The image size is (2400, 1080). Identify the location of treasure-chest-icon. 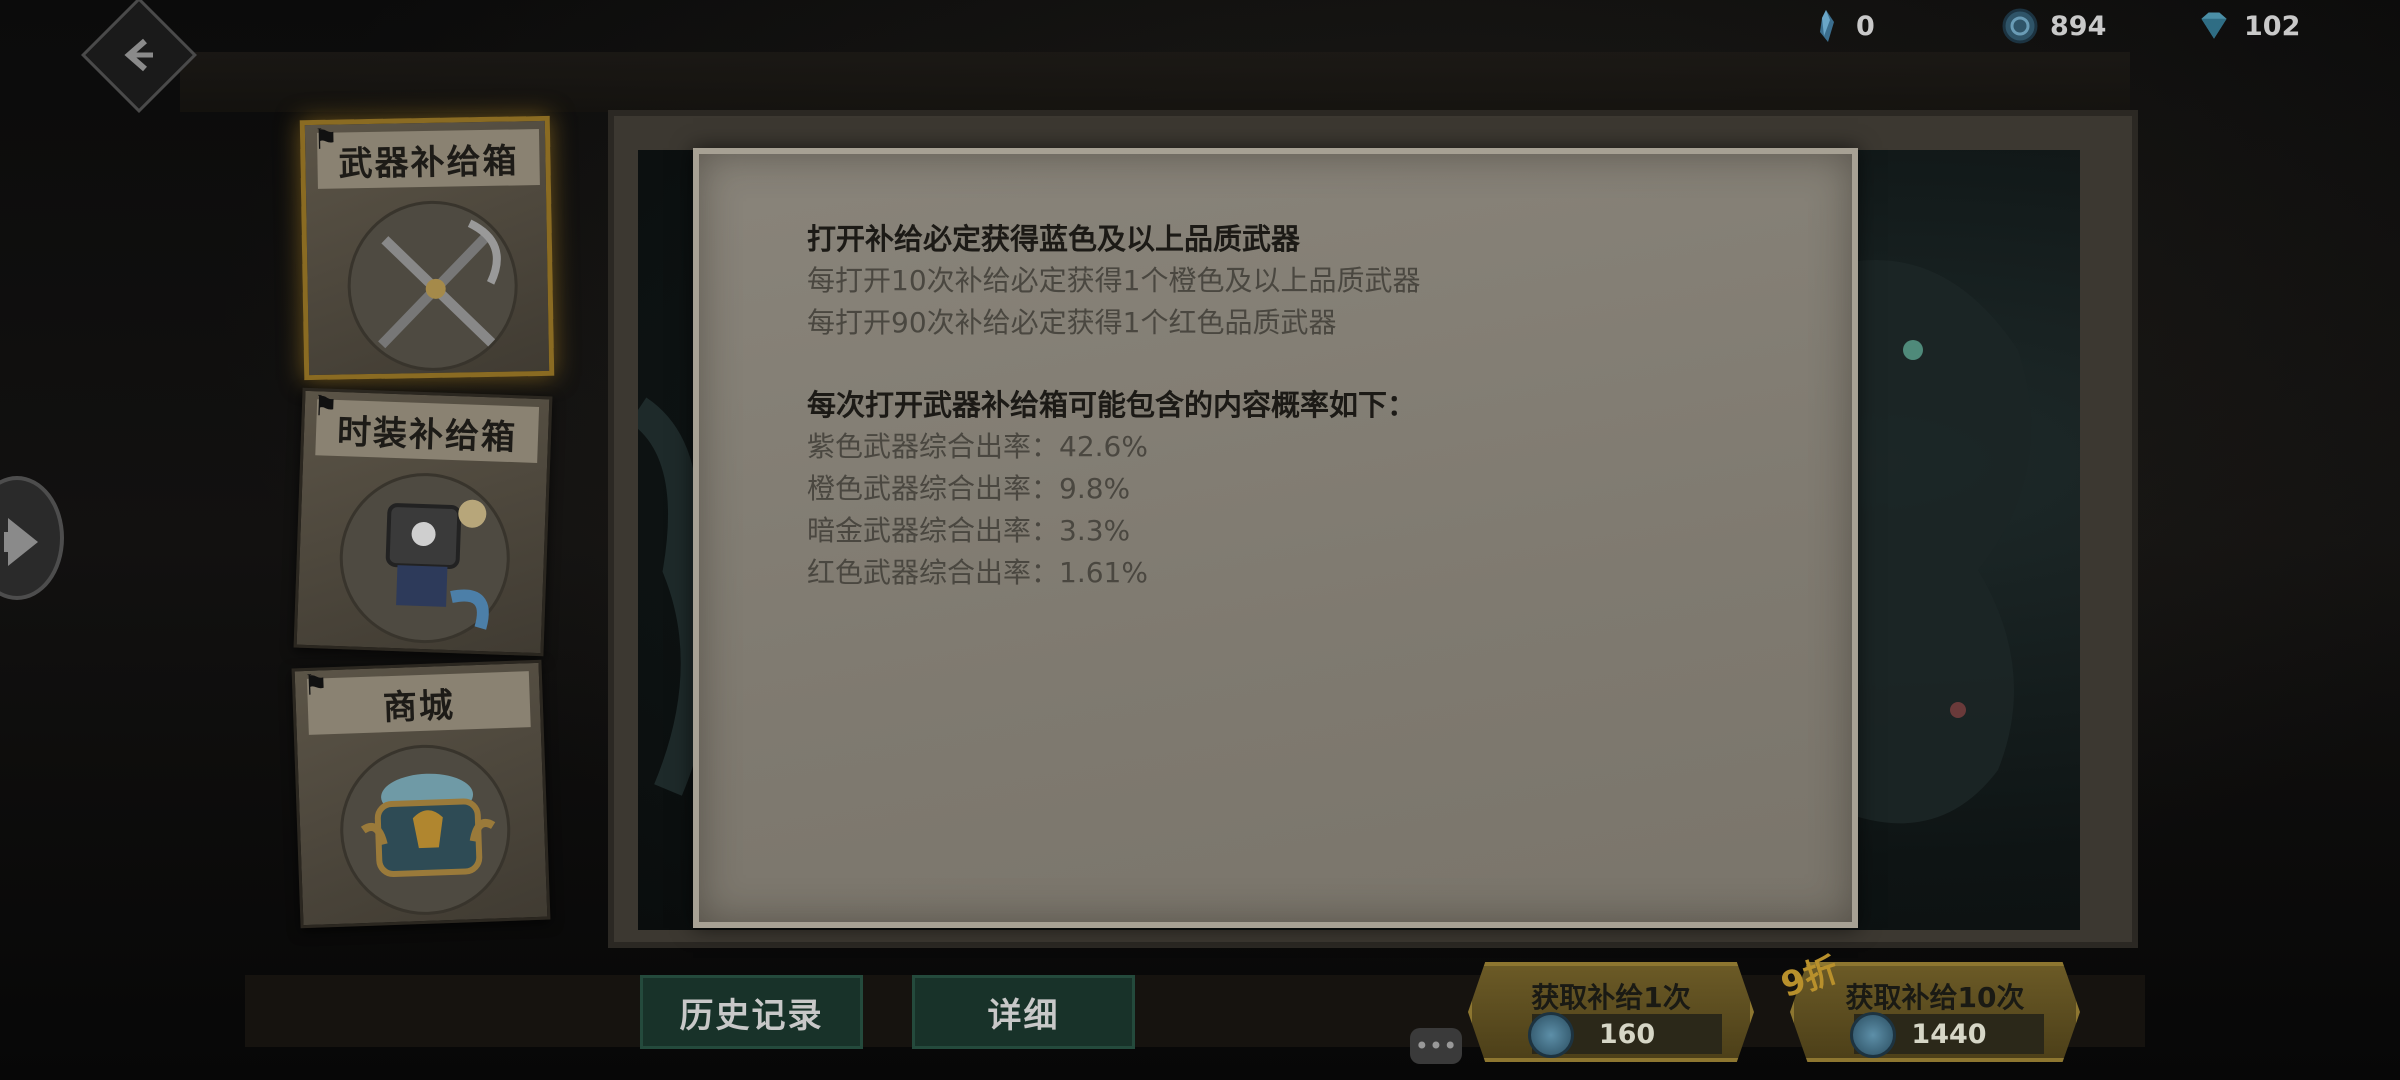
(425, 829).